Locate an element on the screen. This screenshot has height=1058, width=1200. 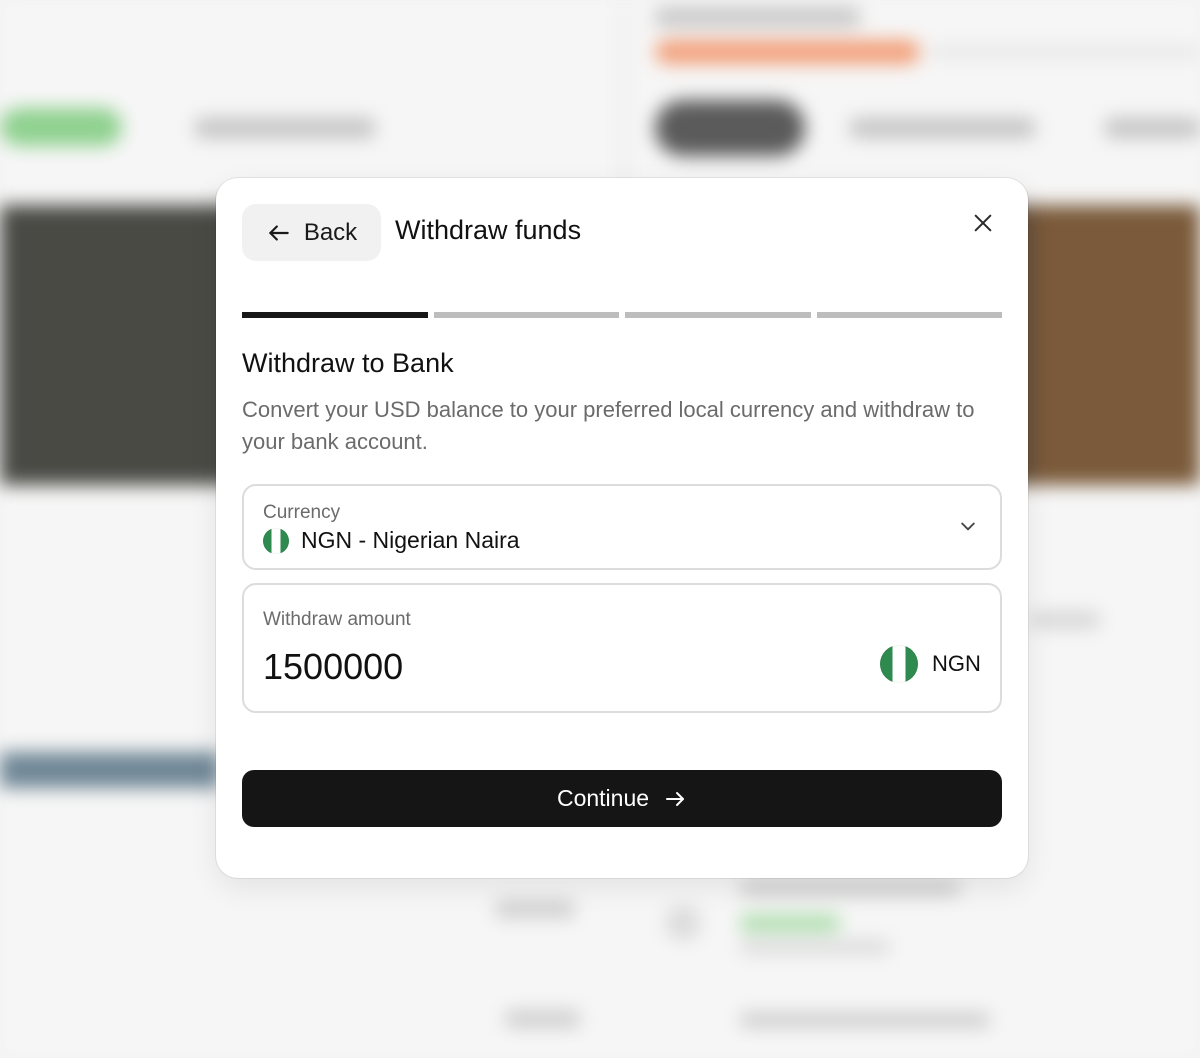
step-progress is located at coordinates (622, 315).